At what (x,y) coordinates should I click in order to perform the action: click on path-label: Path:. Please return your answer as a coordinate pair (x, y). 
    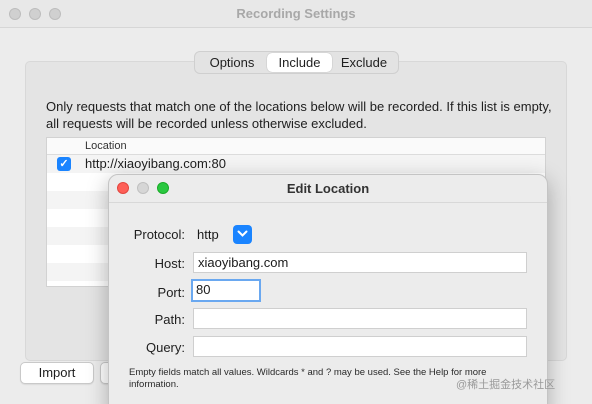
    Looking at the image, I should click on (169, 319).